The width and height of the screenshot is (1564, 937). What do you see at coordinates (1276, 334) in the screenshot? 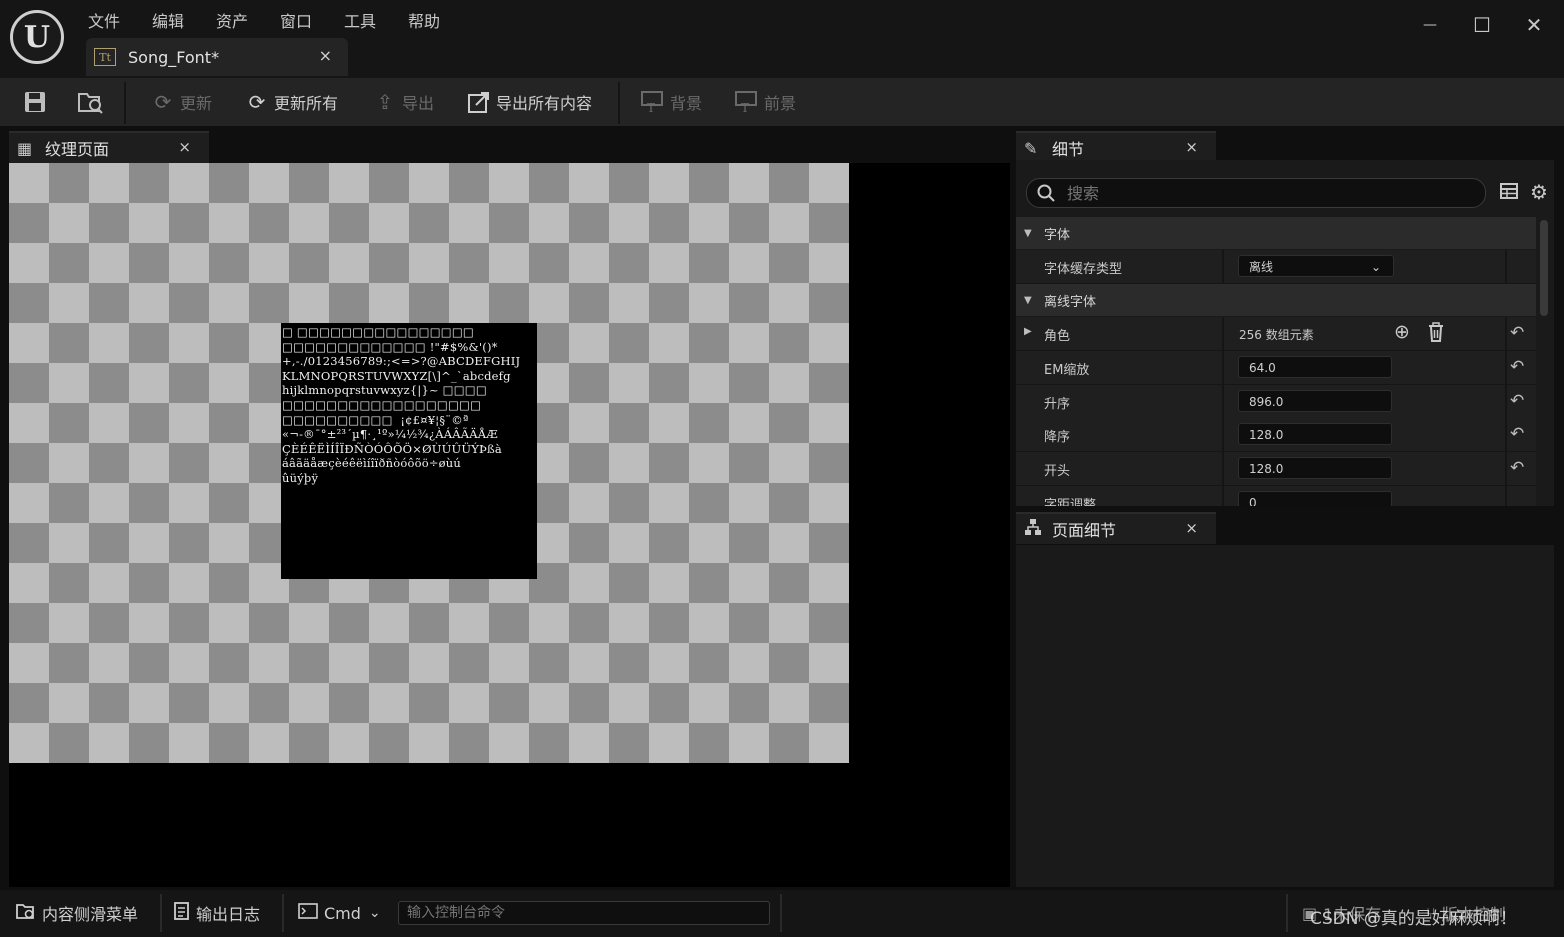
I see `property-characters: ▶ 角色 256 数组元素 ⊕ ↶` at bounding box center [1276, 334].